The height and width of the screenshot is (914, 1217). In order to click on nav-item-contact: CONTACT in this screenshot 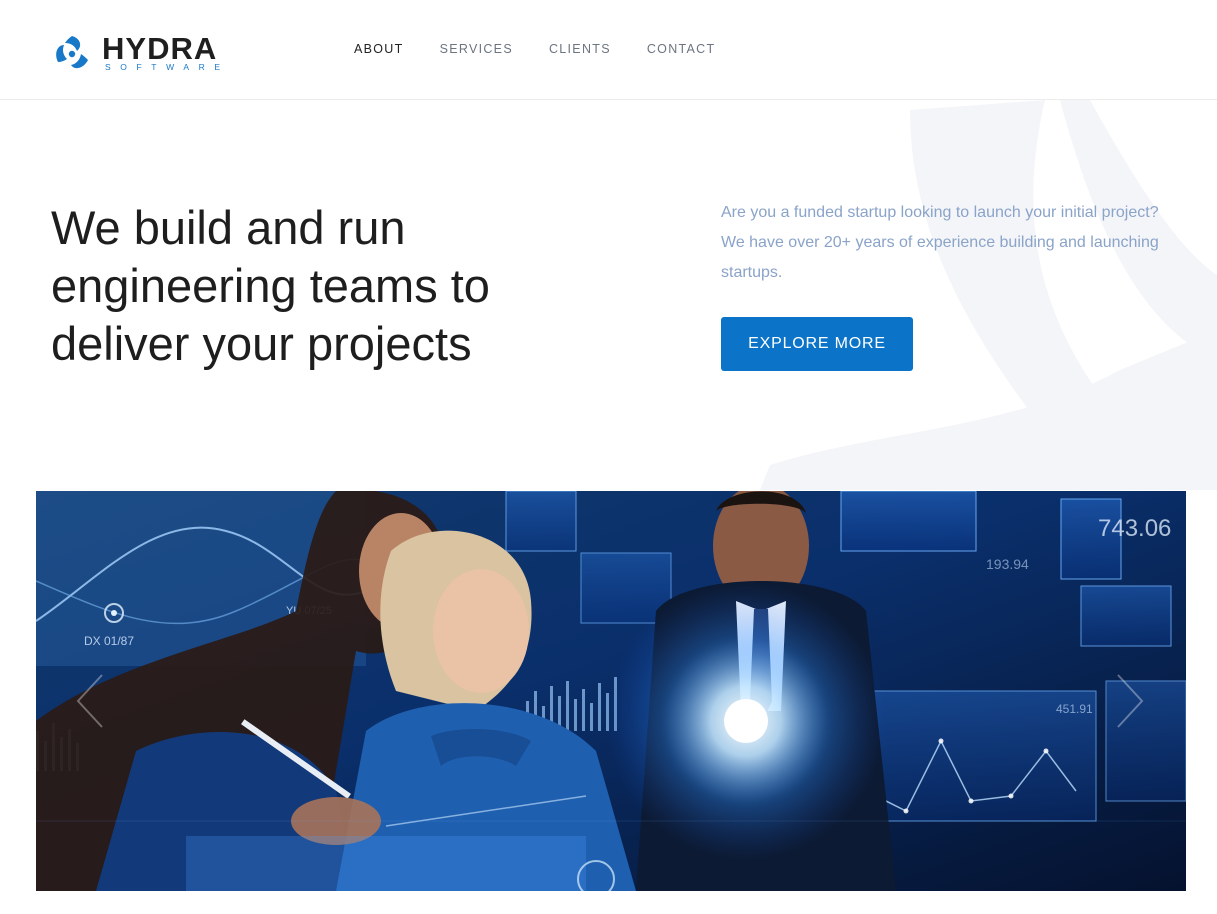, I will do `click(681, 49)`.